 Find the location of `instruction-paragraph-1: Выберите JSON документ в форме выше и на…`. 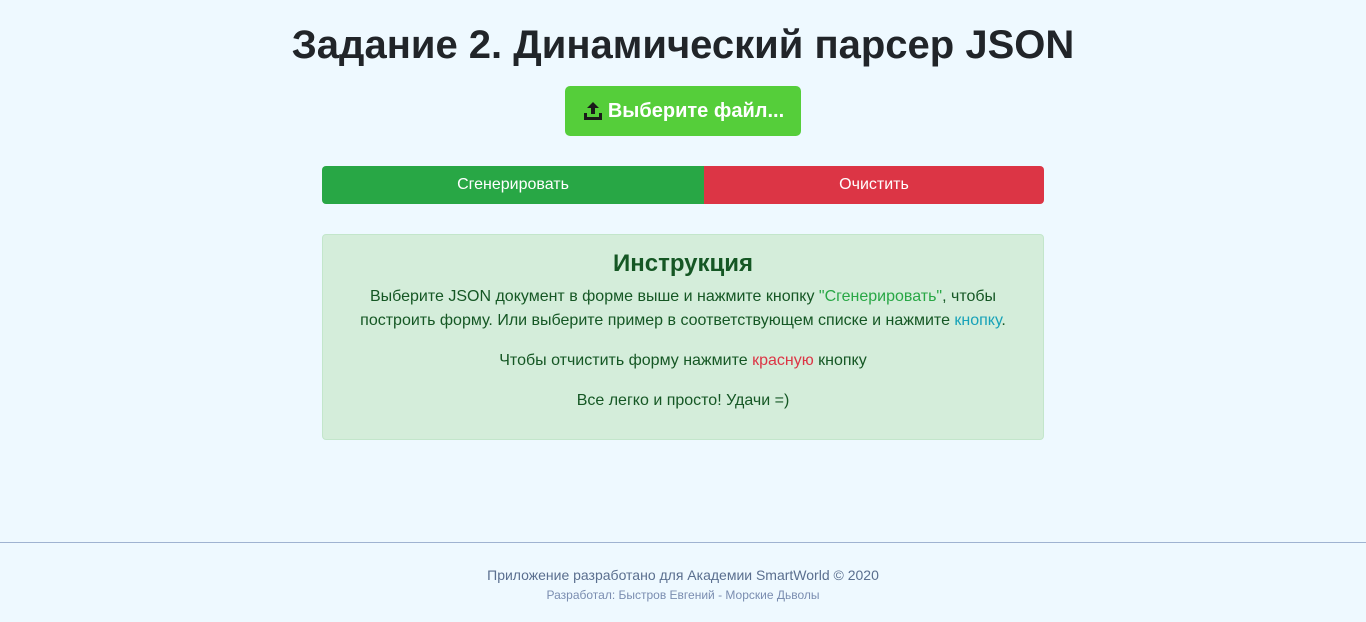

instruction-paragraph-1: Выберите JSON документ в форме выше и на… is located at coordinates (683, 309).